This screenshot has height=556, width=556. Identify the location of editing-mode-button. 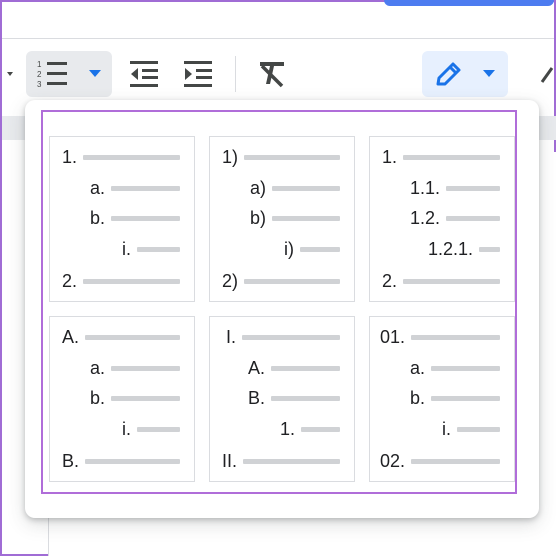
(465, 74).